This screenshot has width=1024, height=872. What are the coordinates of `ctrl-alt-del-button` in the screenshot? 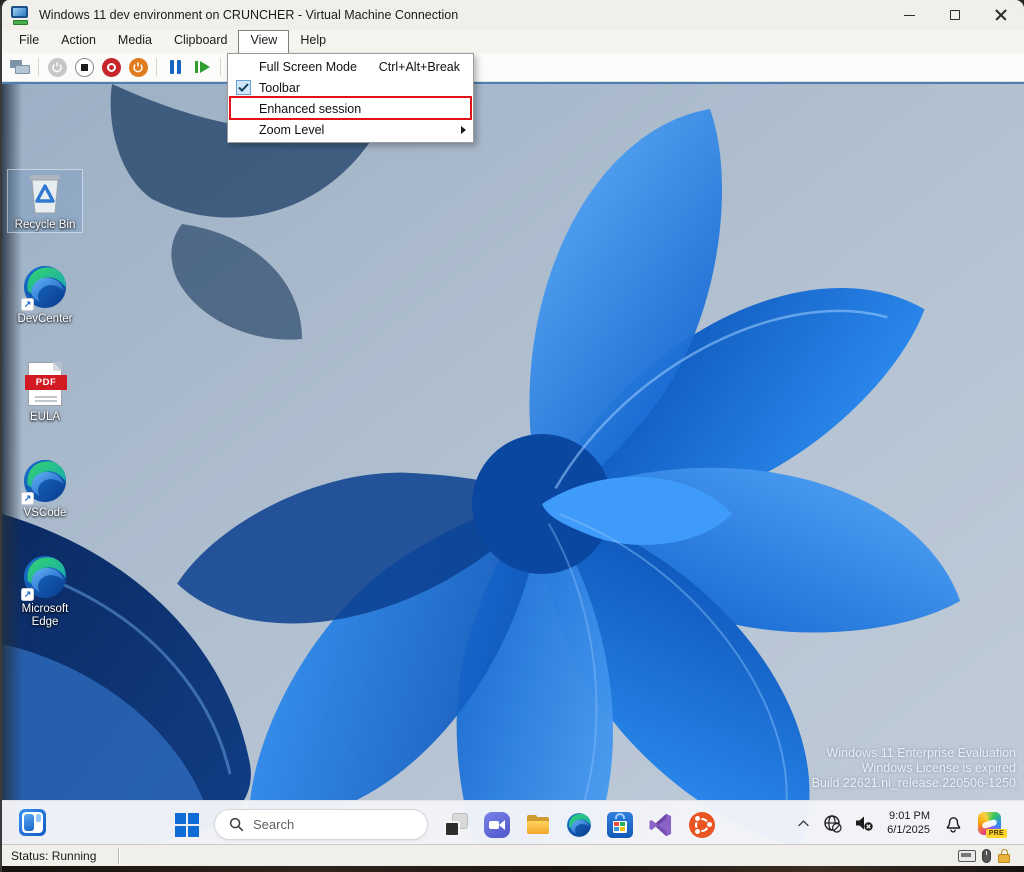 It's located at (20, 67).